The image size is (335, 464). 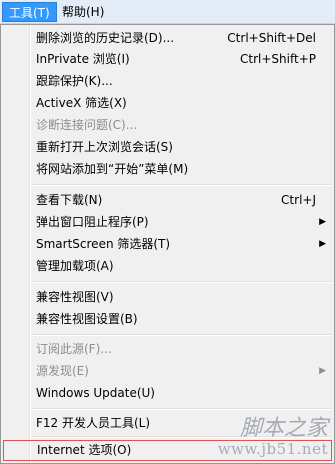 I want to click on menu-item-label: SmartScreen 筛选器(T), so click(x=103, y=244).